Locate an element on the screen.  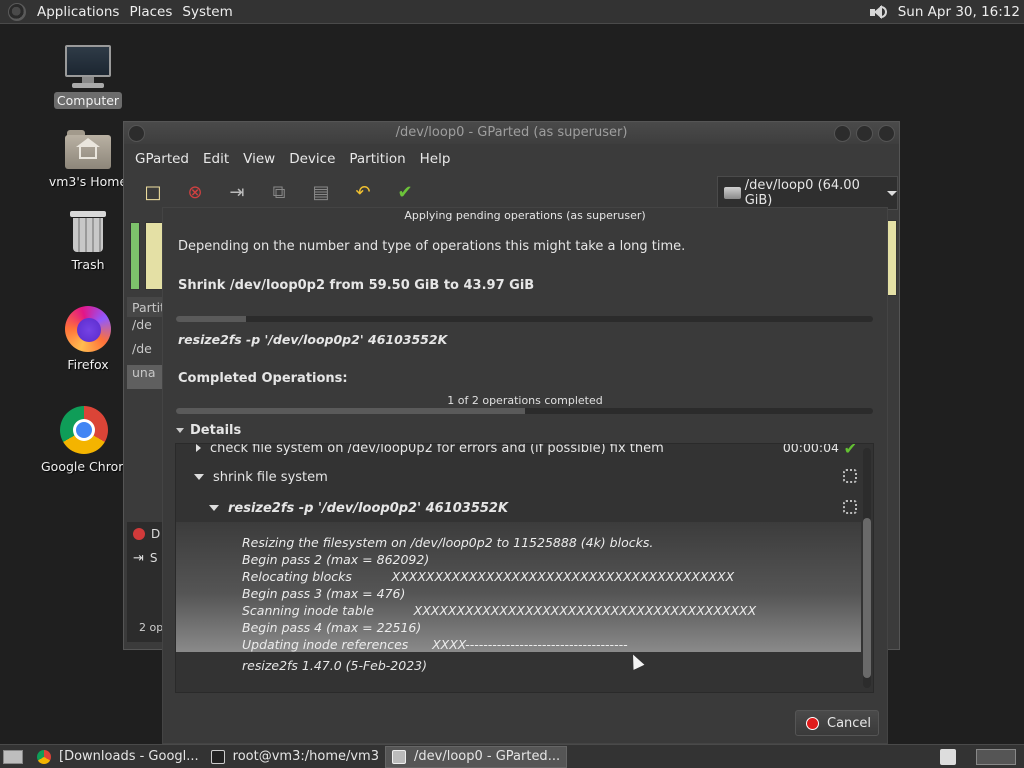
cancel-button: Cancel is located at coordinates (837, 723).